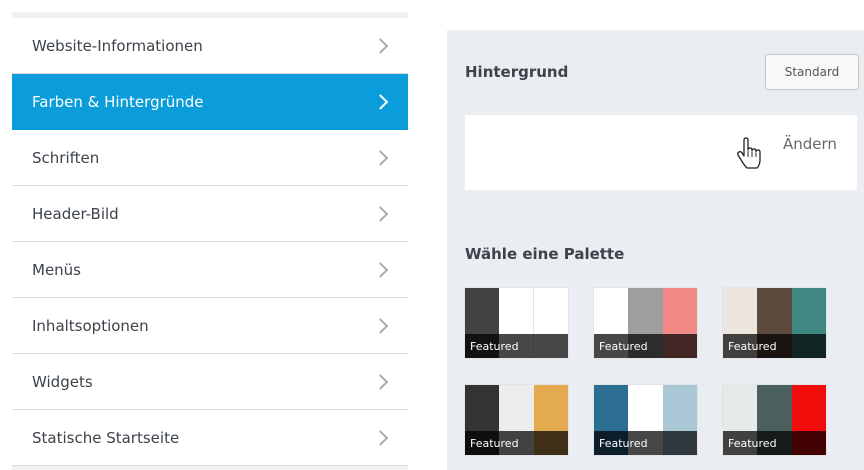  What do you see at coordinates (75, 213) in the screenshot?
I see `menu-item-label: Header-Bild` at bounding box center [75, 213].